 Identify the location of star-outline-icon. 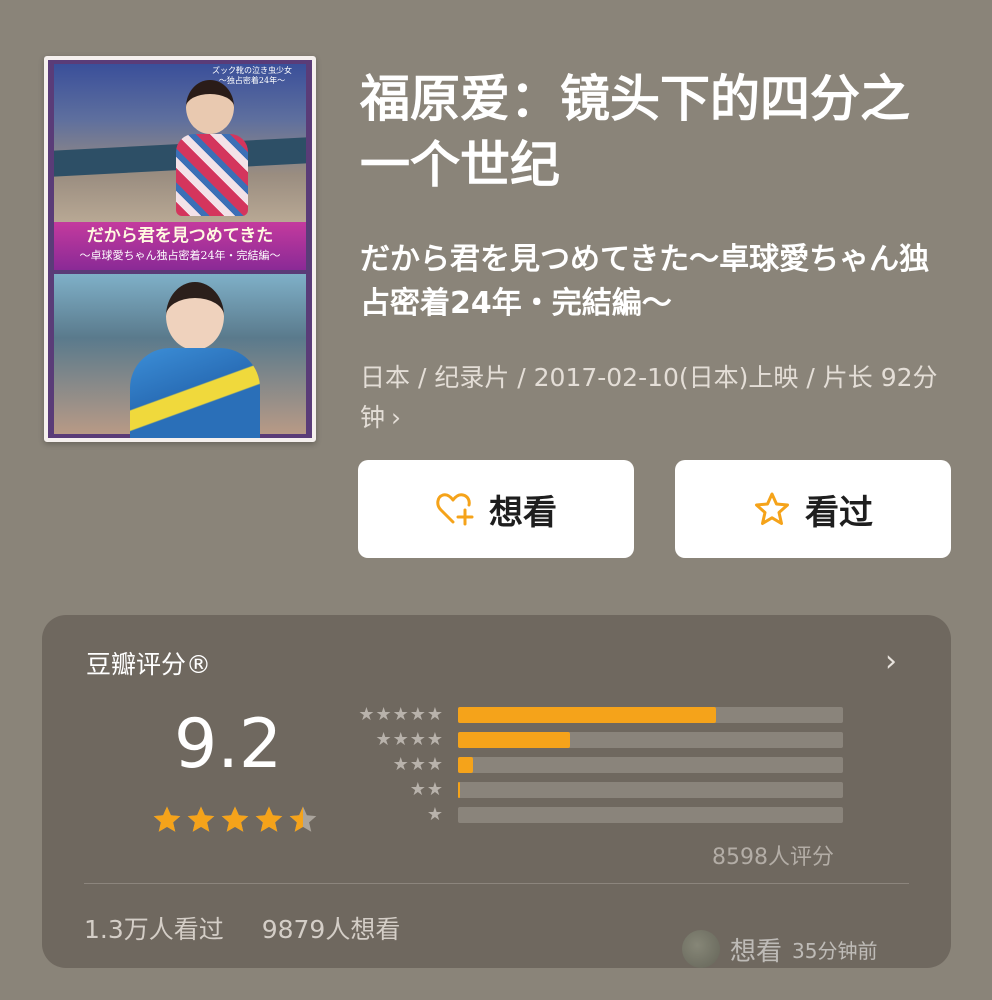
(772, 509).